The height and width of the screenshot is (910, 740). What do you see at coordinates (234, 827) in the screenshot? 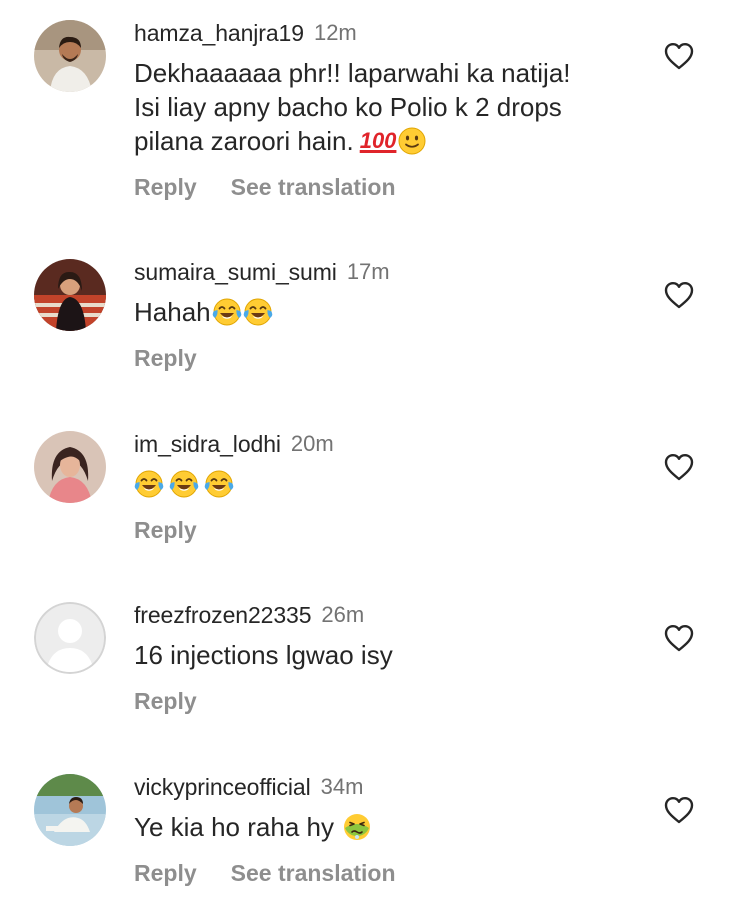
I see `comment-text-fragment: Ye kia ho raha hy` at bounding box center [234, 827].